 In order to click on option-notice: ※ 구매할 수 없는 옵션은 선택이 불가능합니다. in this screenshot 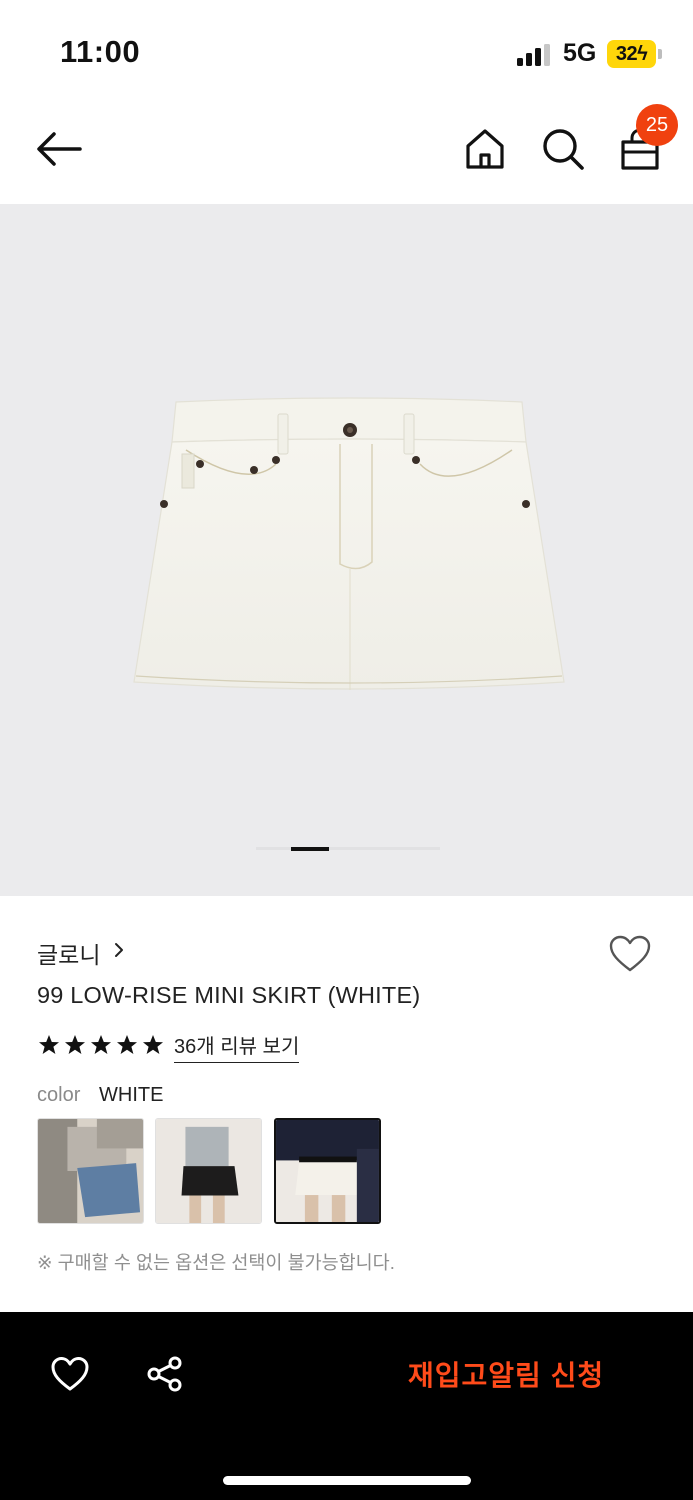, I will do `click(216, 1262)`.